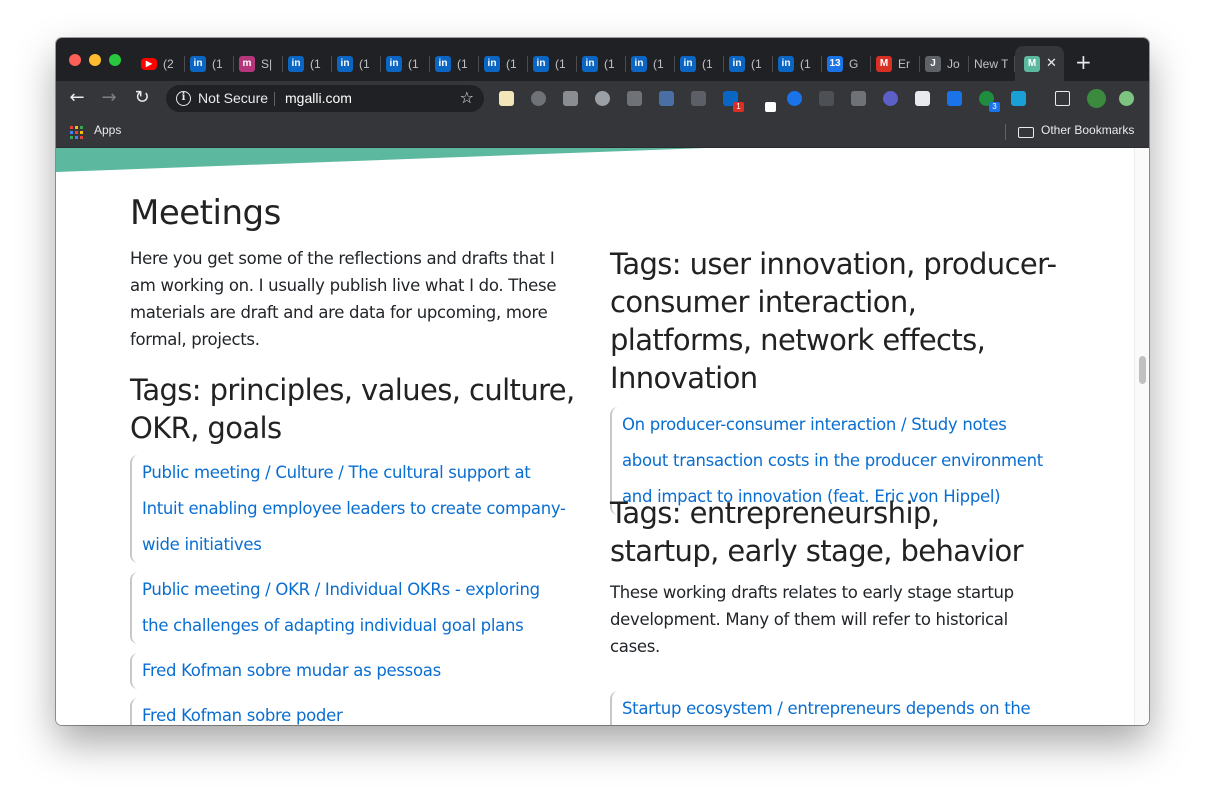 The height and width of the screenshot is (799, 1205). I want to click on extension-badge: 3, so click(994, 107).